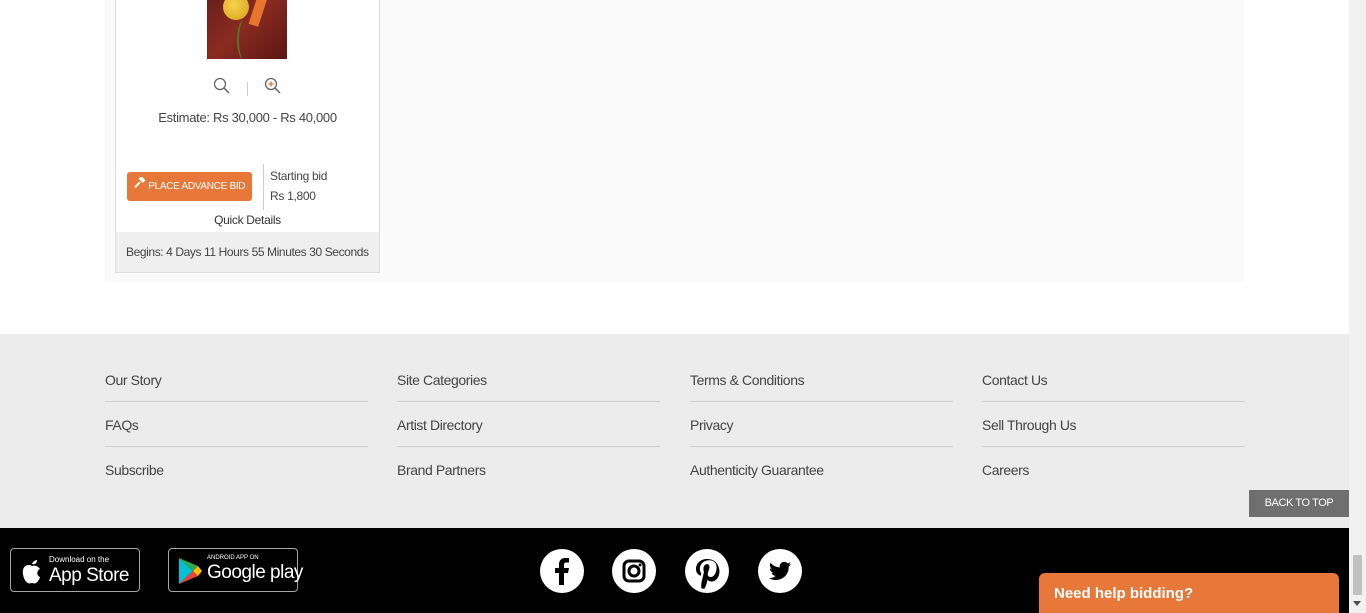 This screenshot has height=613, width=1366. I want to click on footer-link-faqs: FAQs, so click(236, 424).